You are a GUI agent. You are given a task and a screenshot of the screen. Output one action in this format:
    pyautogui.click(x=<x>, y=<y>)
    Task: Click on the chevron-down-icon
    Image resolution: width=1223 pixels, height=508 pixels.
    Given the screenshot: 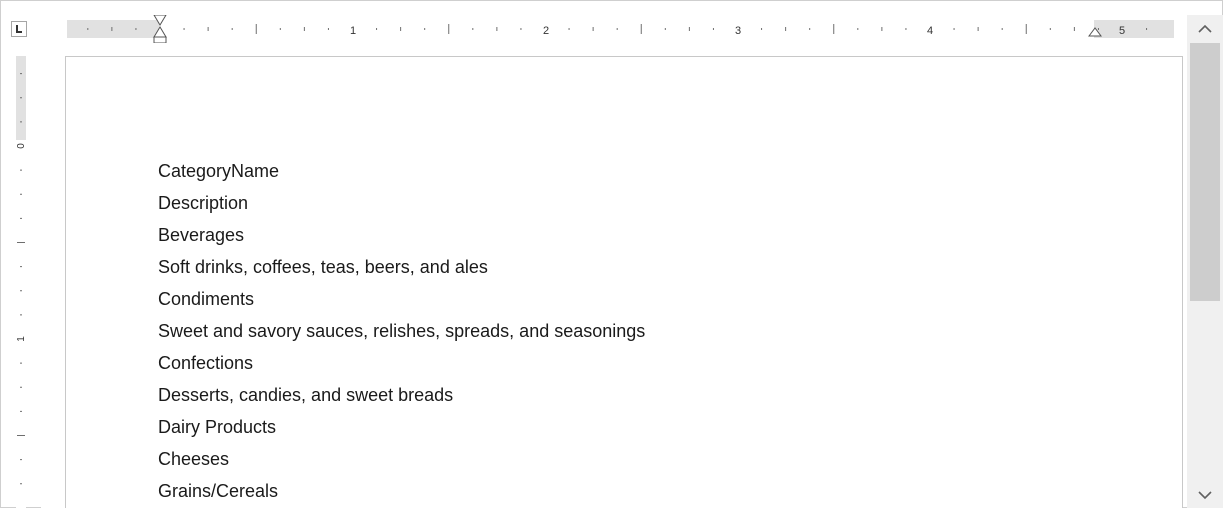 What is the action you would take?
    pyautogui.click(x=1205, y=495)
    